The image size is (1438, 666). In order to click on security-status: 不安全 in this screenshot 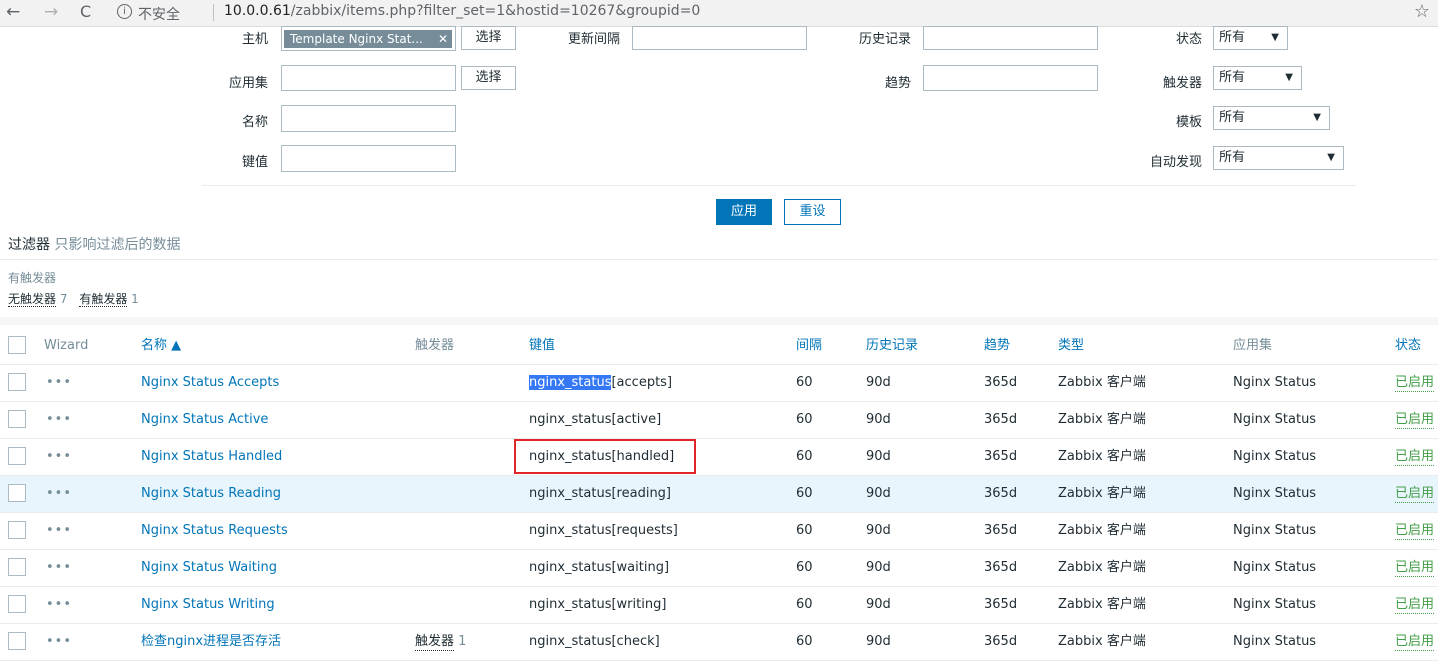, I will do `click(159, 14)`.